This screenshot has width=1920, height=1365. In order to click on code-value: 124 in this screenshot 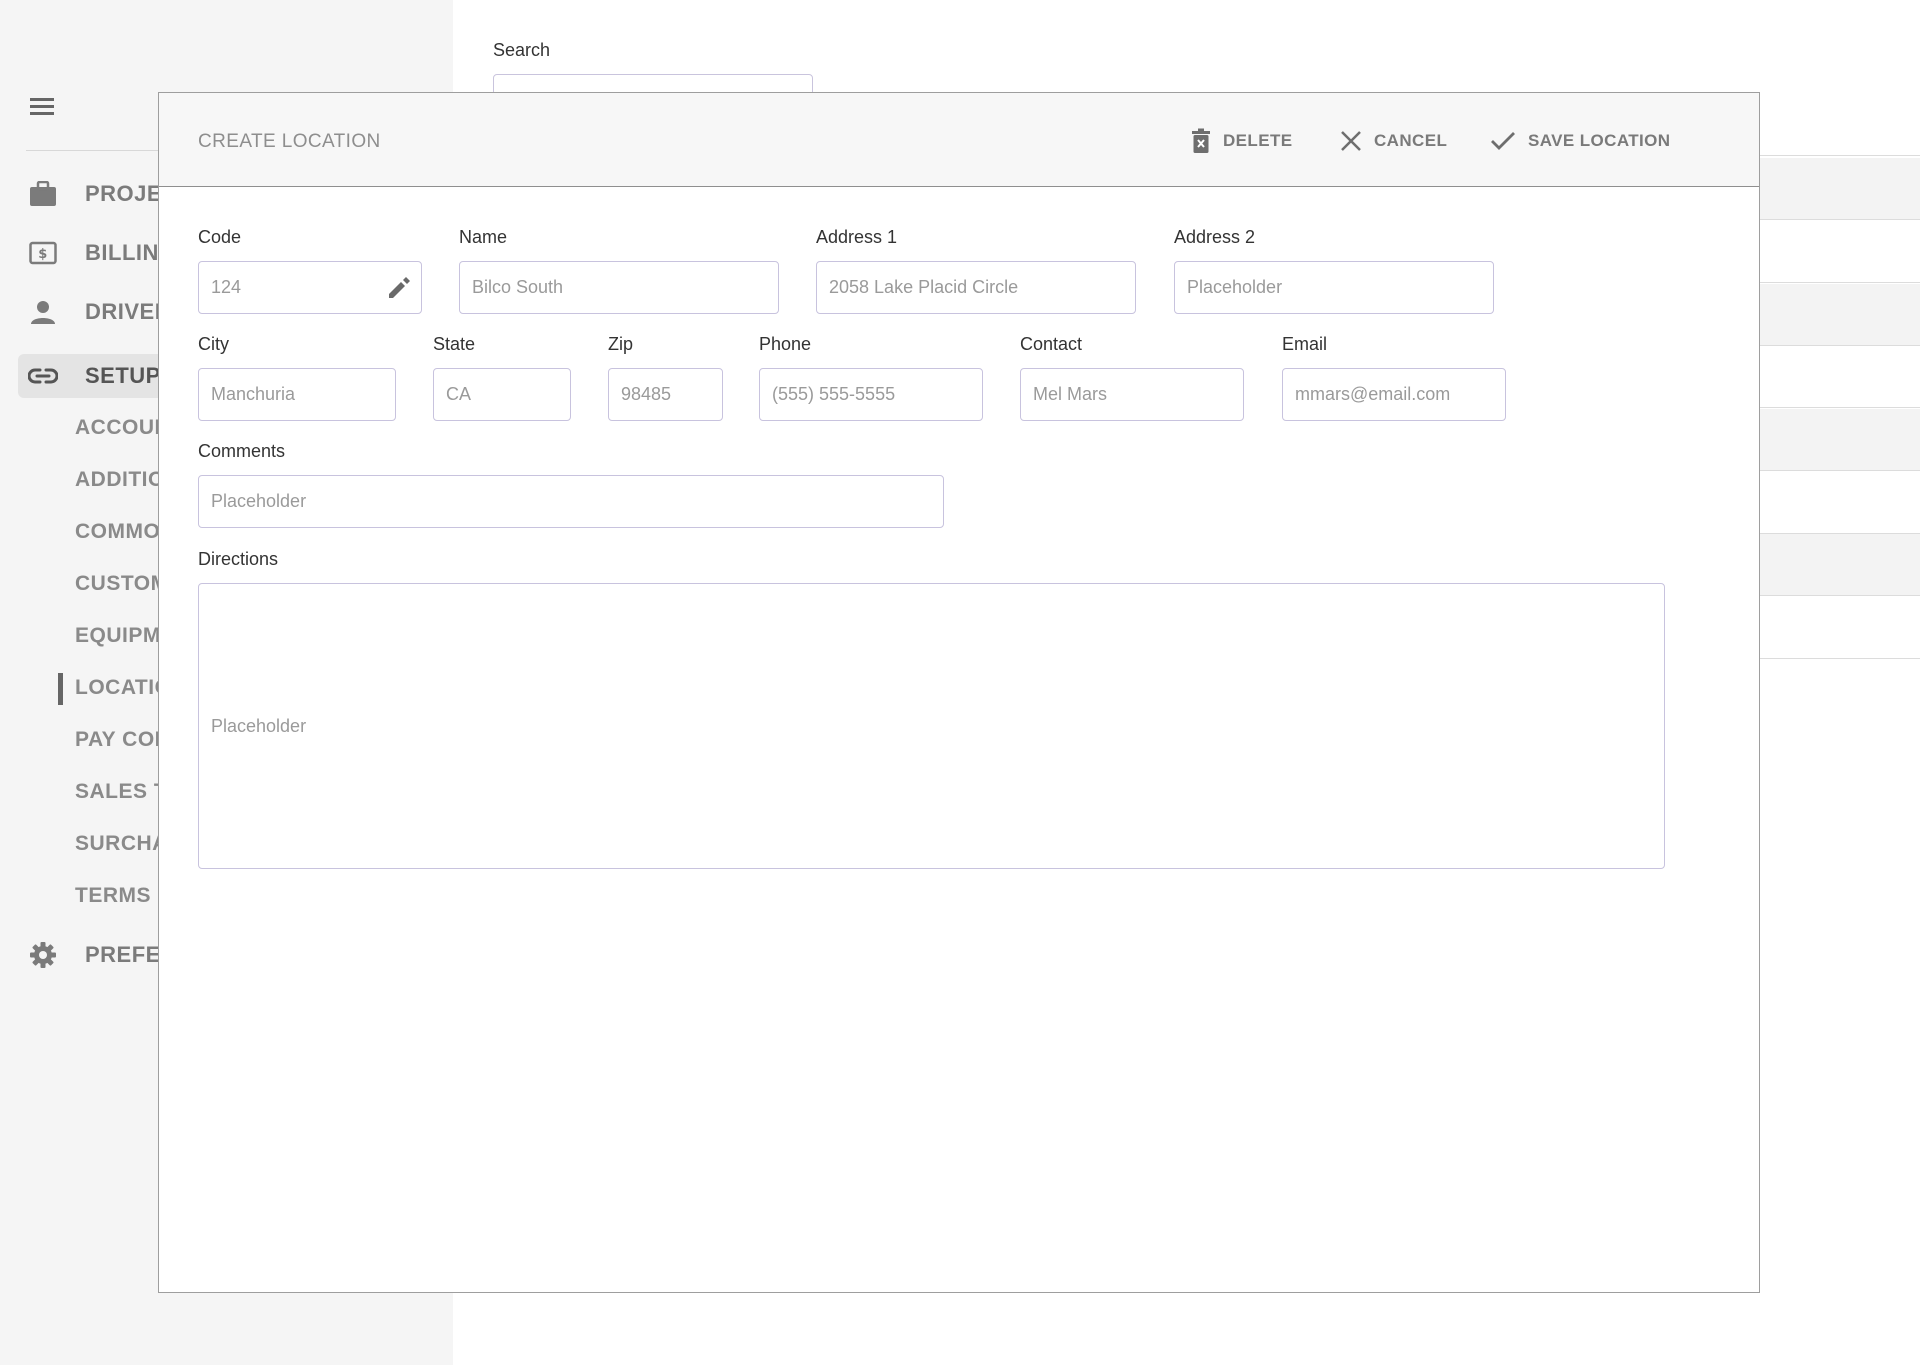, I will do `click(226, 287)`.